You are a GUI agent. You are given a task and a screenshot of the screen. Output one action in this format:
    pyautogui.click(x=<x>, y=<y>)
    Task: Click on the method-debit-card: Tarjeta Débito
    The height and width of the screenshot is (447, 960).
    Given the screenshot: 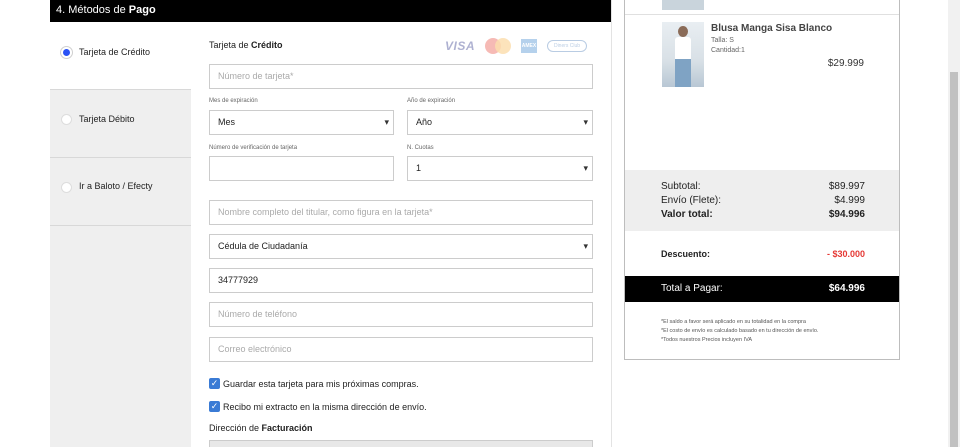 What is the action you would take?
    pyautogui.click(x=120, y=124)
    